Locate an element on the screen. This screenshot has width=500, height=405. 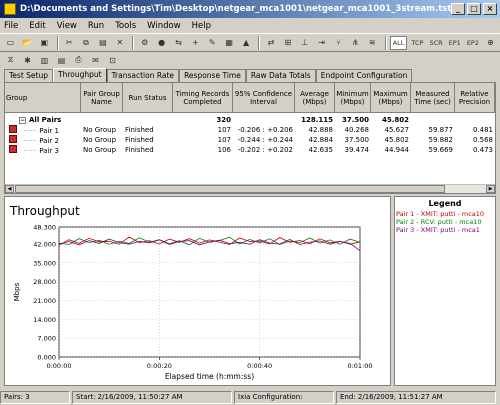
email-icon: ✉ is located at coordinates (95, 60).